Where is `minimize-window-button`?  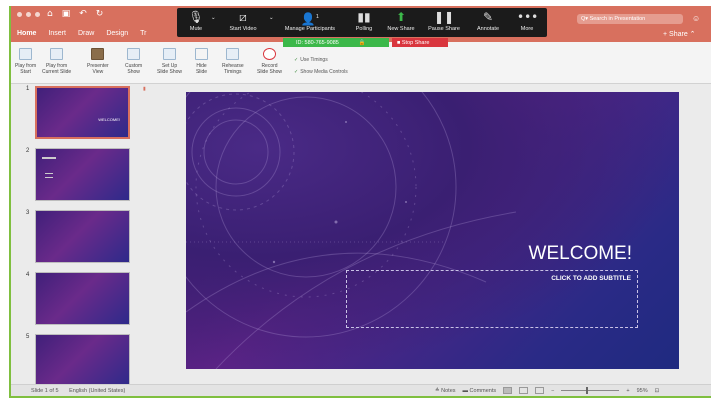
minimize-window-button is located at coordinates (28, 14).